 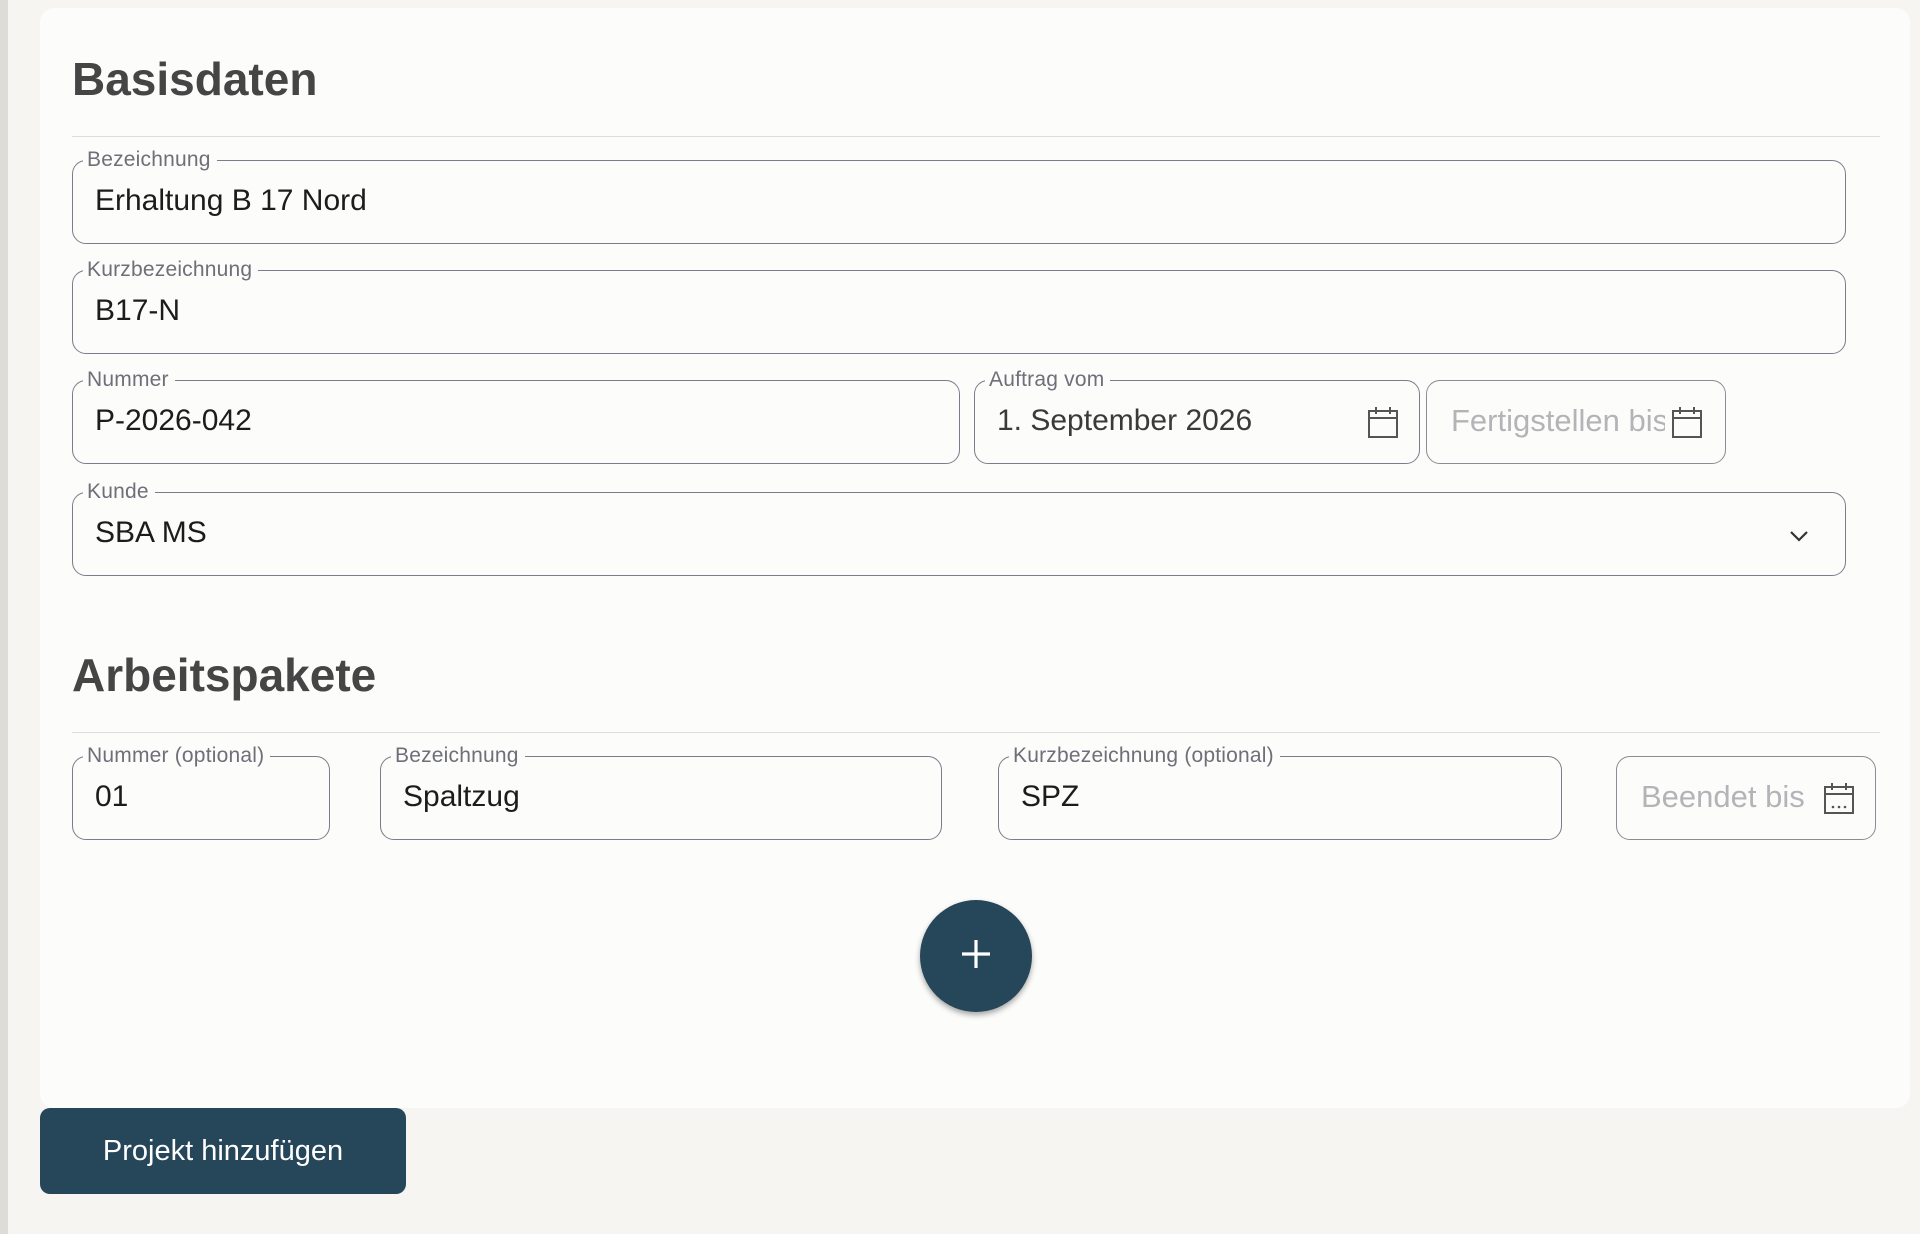 What do you see at coordinates (195, 79) in the screenshot?
I see `section-title-basisdaten: Basisdaten` at bounding box center [195, 79].